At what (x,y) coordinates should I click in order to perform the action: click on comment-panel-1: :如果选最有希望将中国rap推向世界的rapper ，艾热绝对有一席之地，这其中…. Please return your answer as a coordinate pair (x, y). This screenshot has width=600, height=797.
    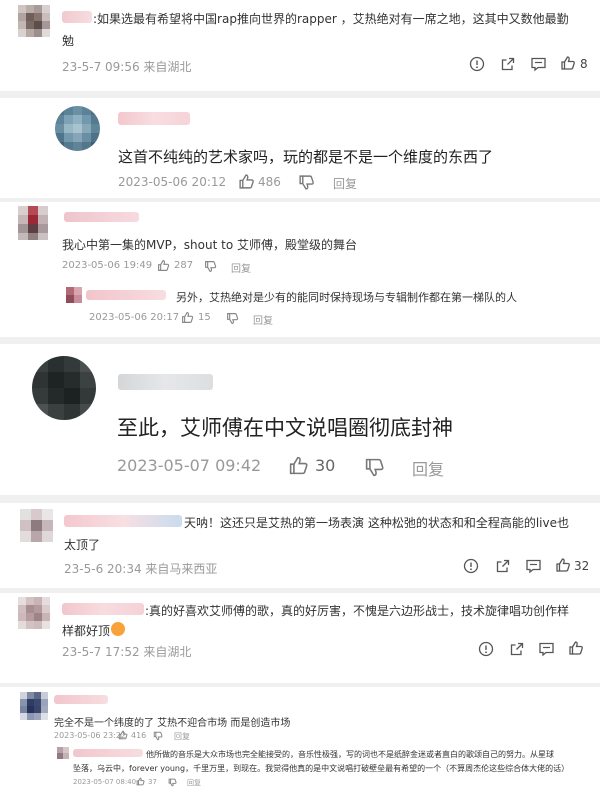
    Looking at the image, I should click on (300, 45).